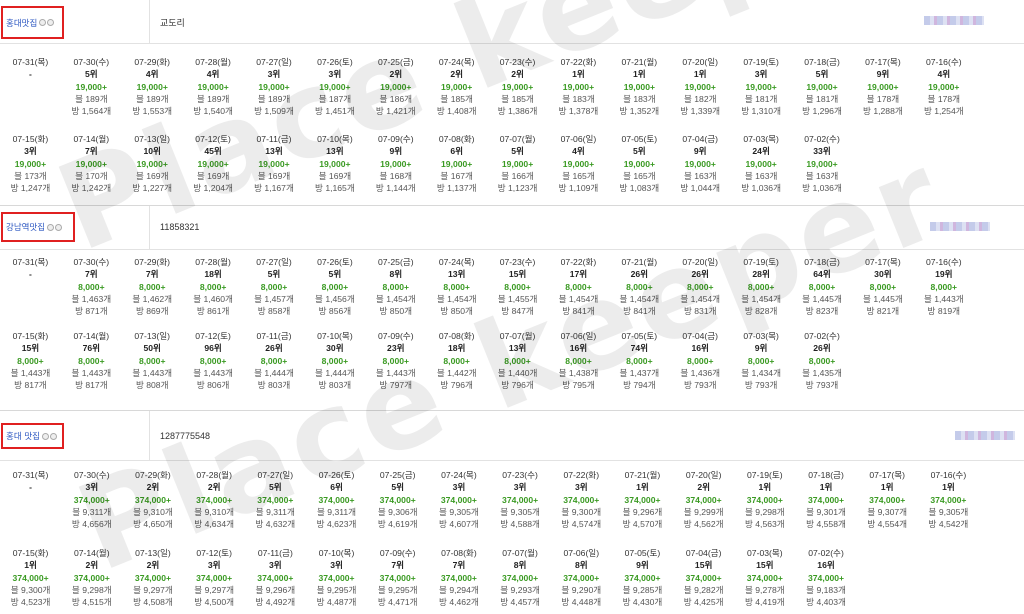 This screenshot has width=1024, height=614. Describe the element at coordinates (25, 227) in the screenshot. I see `keyword-link: 강남역맛집` at that location.